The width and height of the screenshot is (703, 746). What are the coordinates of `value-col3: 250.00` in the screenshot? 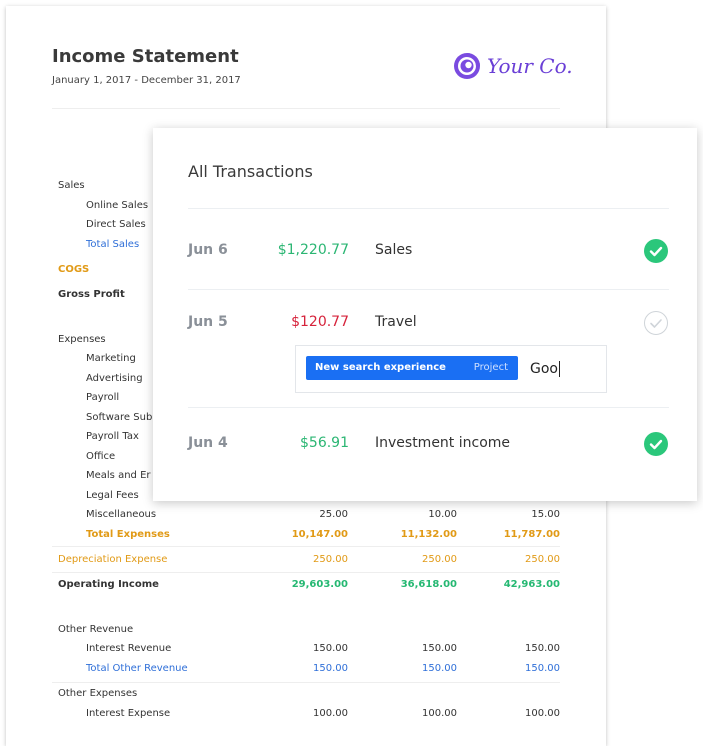 It's located at (542, 559).